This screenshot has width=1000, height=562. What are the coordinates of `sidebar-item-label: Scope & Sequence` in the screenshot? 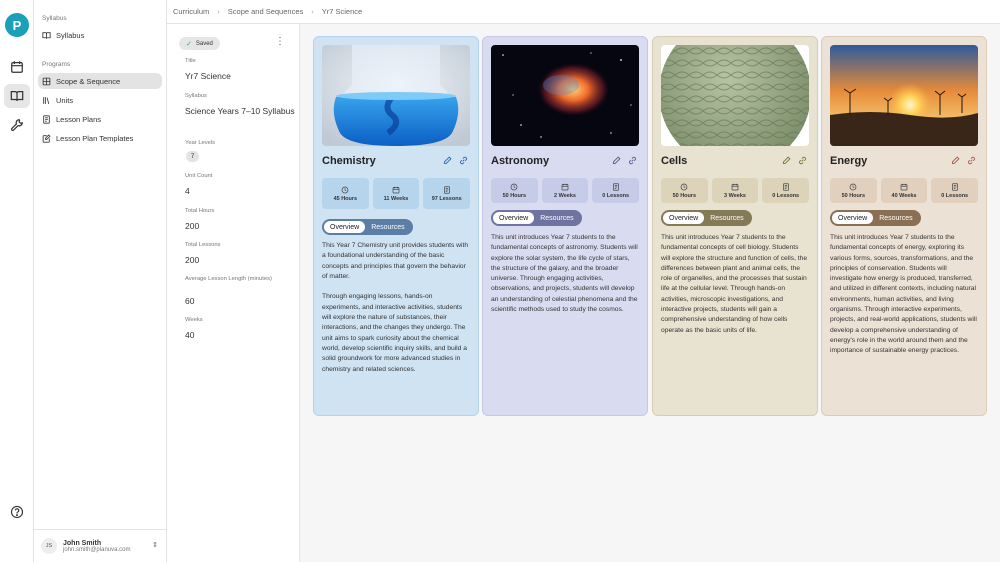 It's located at (88, 81).